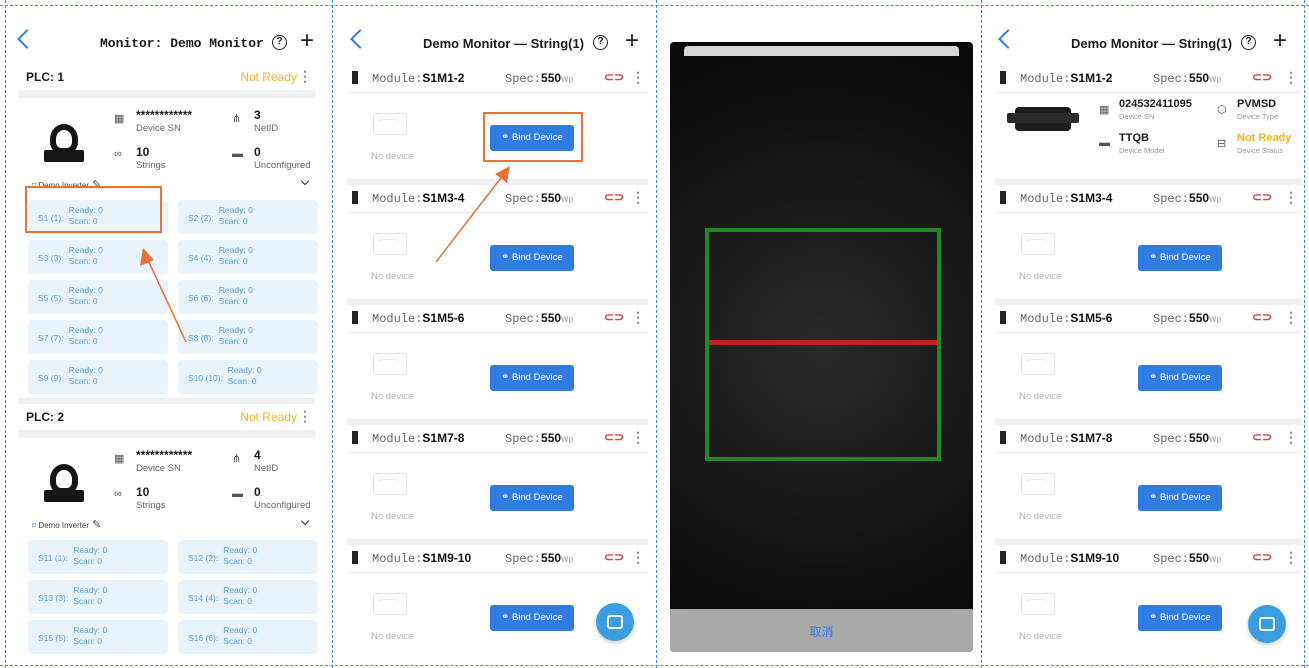 Image resolution: width=1309 pixels, height=668 pixels. I want to click on string-item: S5 (5): Ready: 0 Scan: 0, so click(98, 297).